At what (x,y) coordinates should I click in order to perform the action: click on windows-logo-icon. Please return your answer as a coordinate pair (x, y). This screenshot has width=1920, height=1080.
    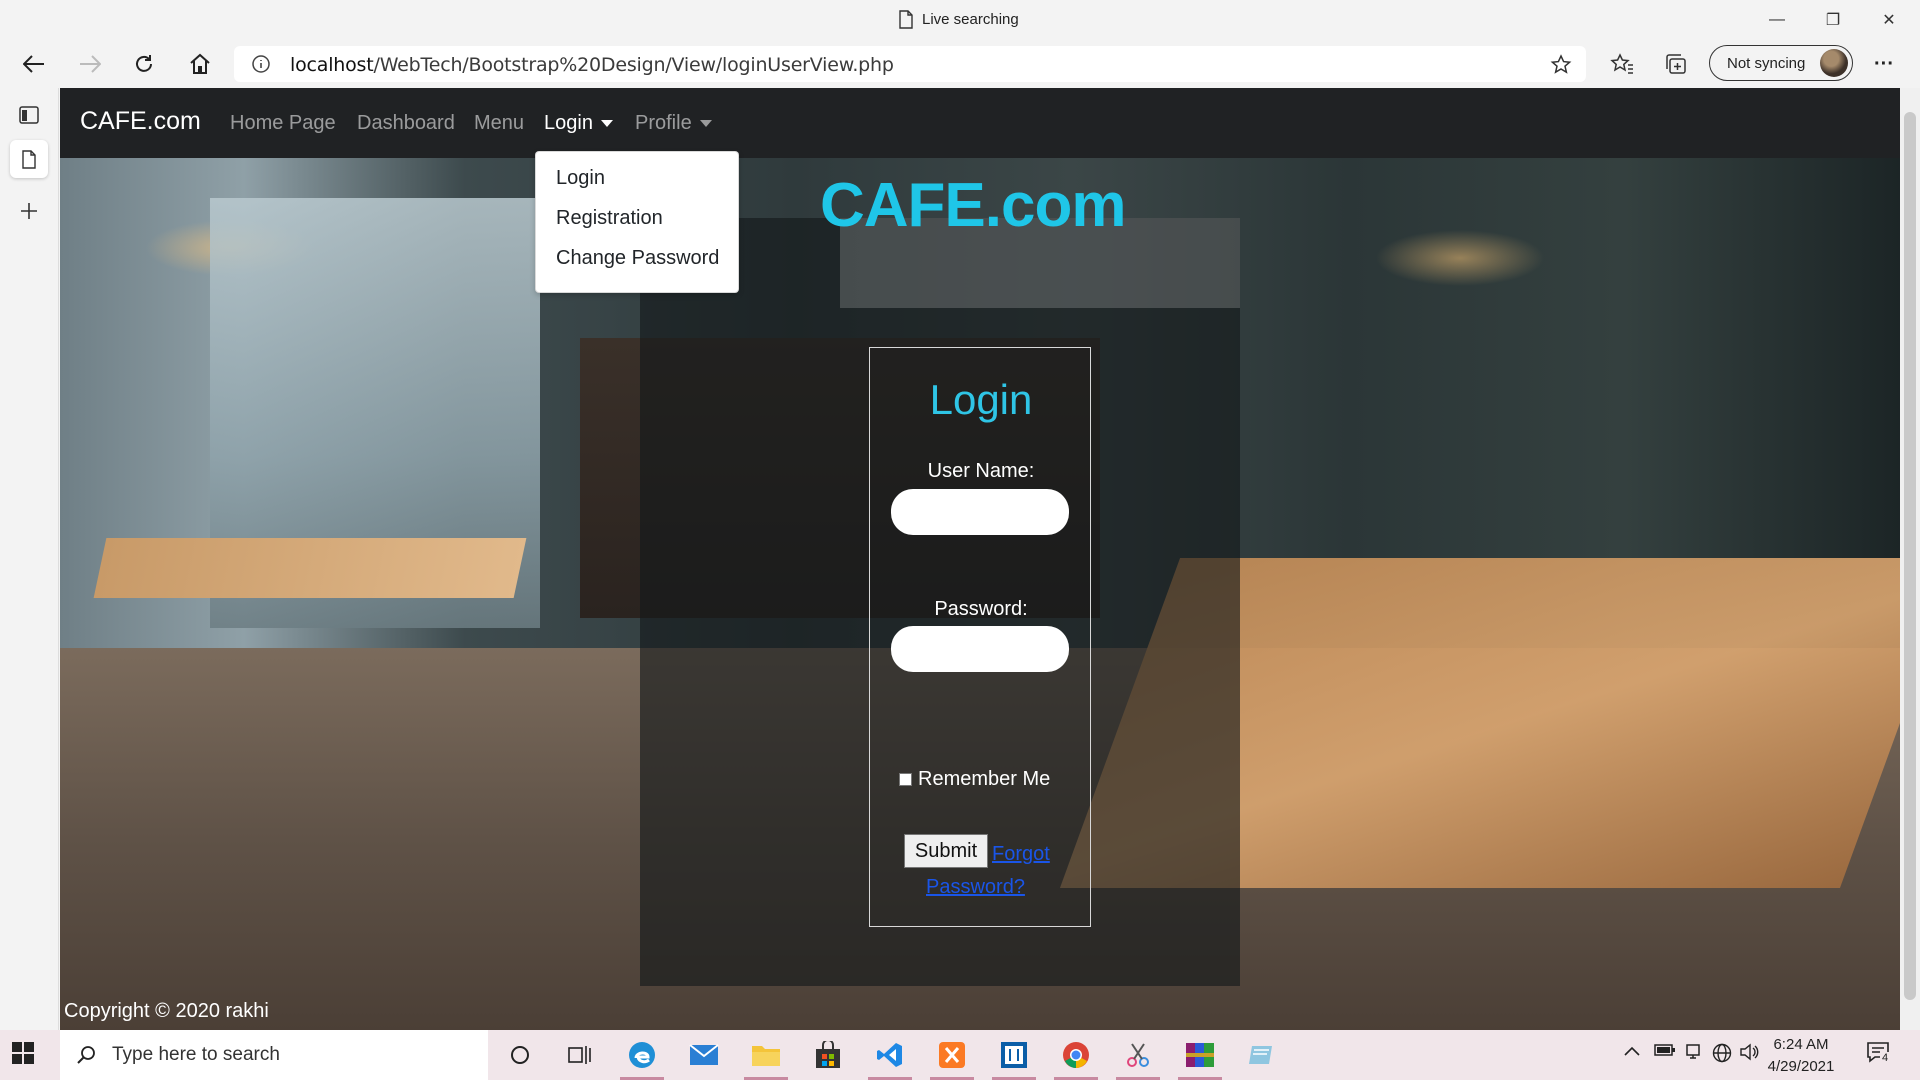
    Looking at the image, I should click on (23, 1053).